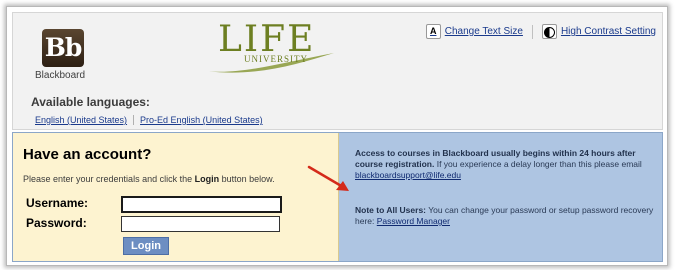 This screenshot has width=680, height=270. What do you see at coordinates (134, 120) in the screenshot?
I see `language-divider` at bounding box center [134, 120].